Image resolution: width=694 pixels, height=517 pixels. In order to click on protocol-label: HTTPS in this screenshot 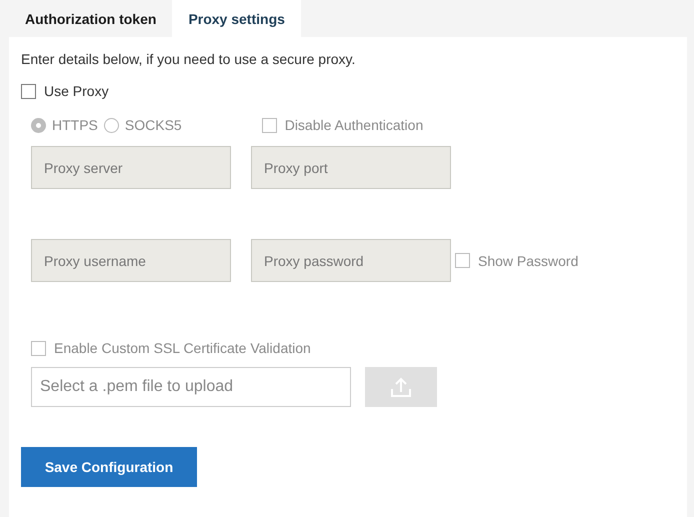, I will do `click(75, 125)`.